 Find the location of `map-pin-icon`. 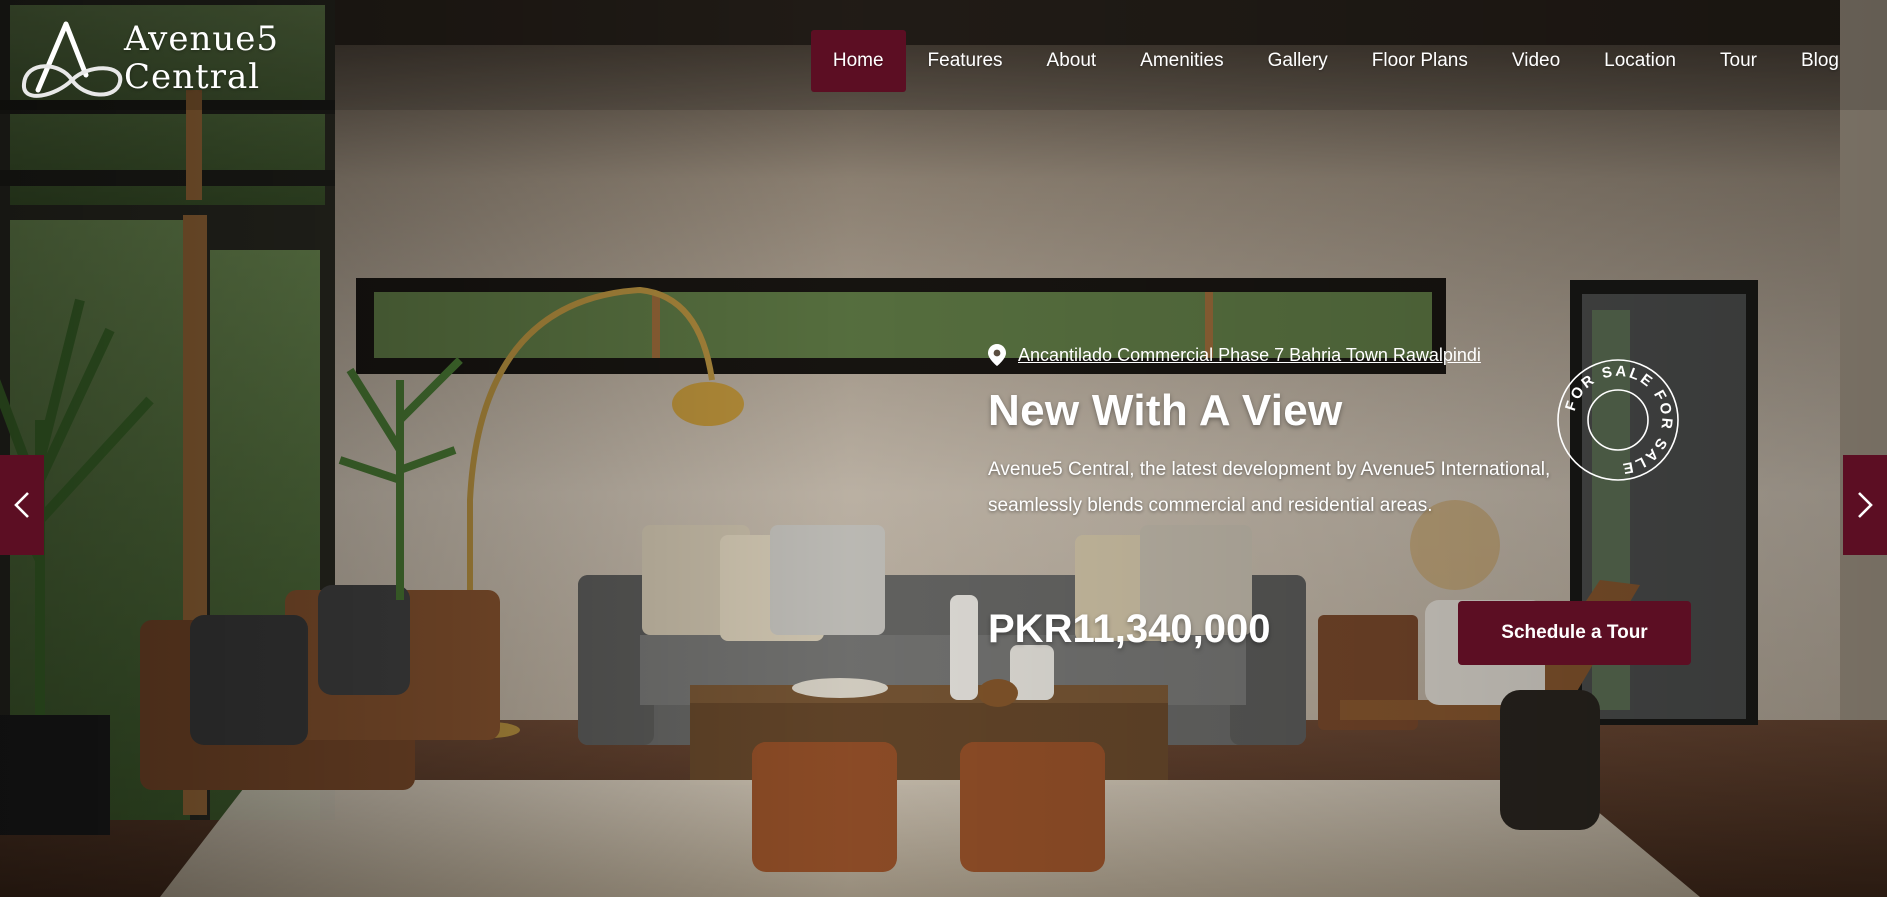

map-pin-icon is located at coordinates (997, 355).